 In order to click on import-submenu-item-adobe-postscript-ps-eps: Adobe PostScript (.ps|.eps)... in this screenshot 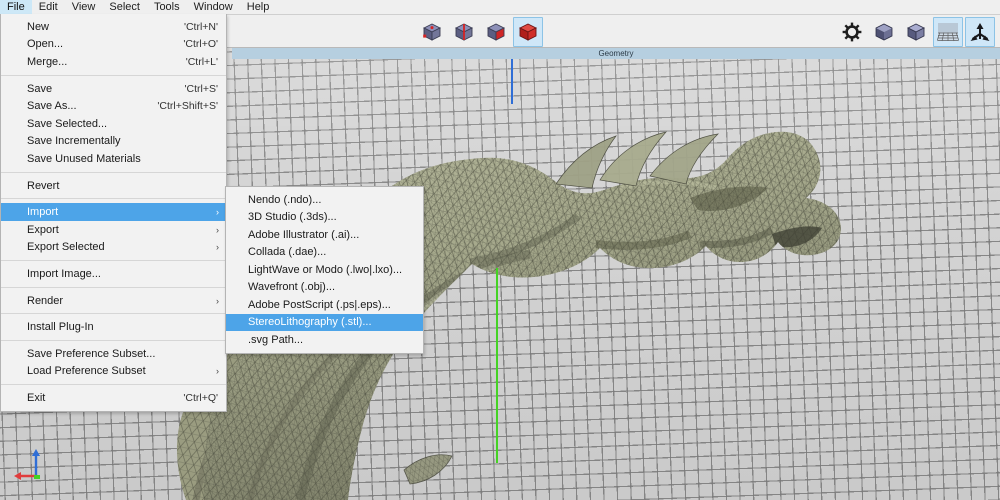, I will do `click(324, 305)`.